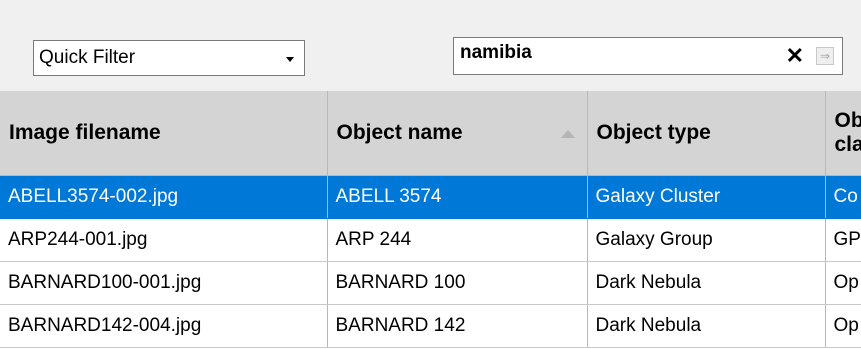 The image size is (861, 349). What do you see at coordinates (164, 283) in the screenshot?
I see `table-cell: BARNARD100-001.jpg` at bounding box center [164, 283].